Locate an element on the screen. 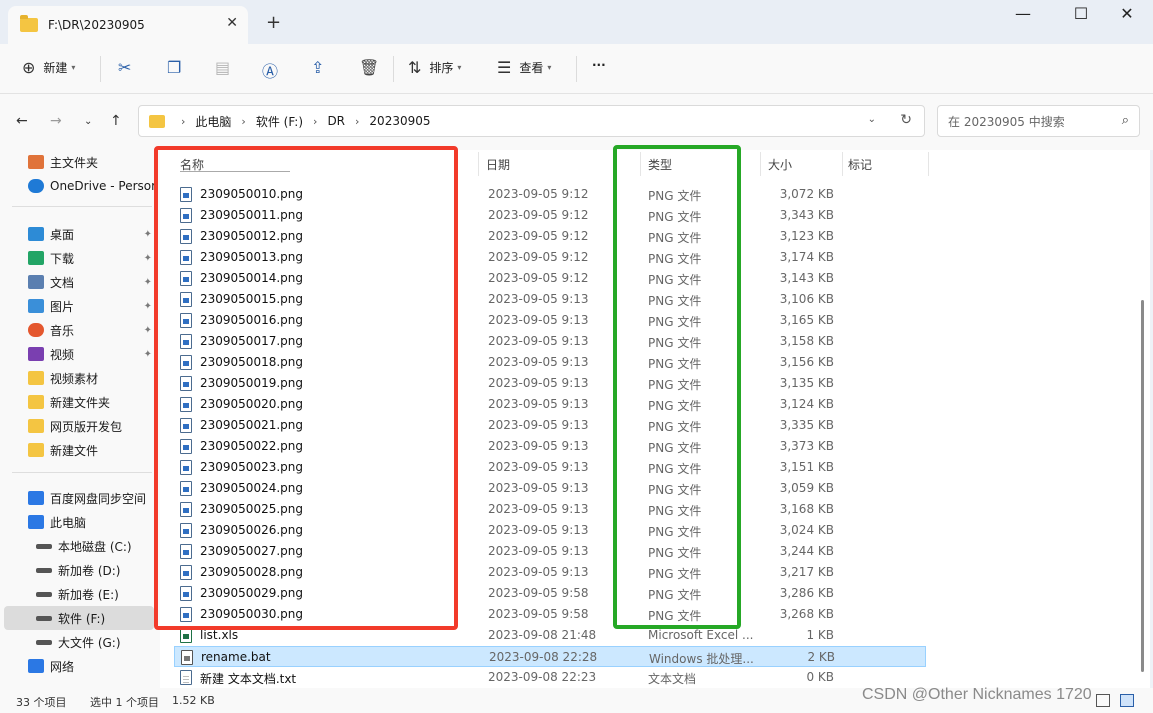 This screenshot has height=713, width=1153. sidebar-item-drive-g: 大文件 (G:) is located at coordinates (78, 642).